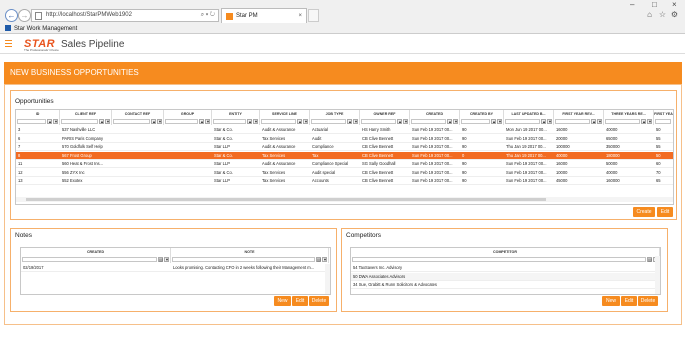 This screenshot has width=685, height=339. What do you see at coordinates (86, 114) in the screenshot?
I see `opportunities-header-cell: CLIENT REF` at bounding box center [86, 114].